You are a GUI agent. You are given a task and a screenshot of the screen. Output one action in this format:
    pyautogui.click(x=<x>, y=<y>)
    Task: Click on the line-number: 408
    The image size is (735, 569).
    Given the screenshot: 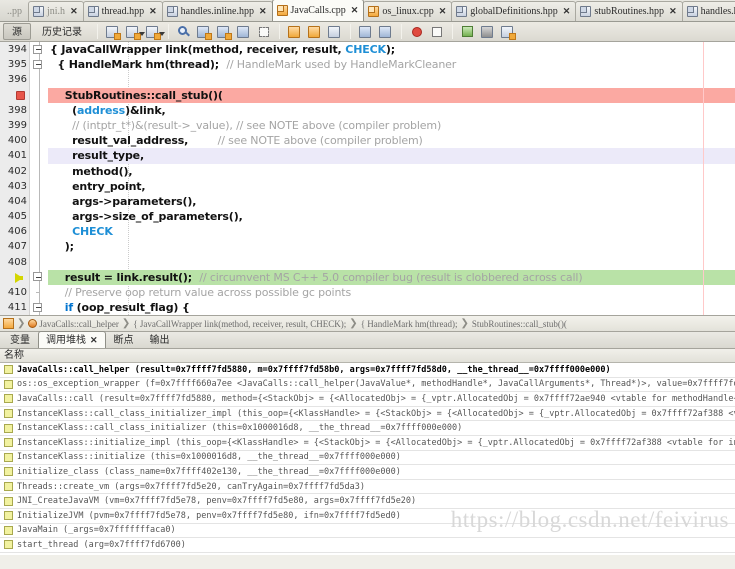 What is the action you would take?
    pyautogui.click(x=17, y=262)
    